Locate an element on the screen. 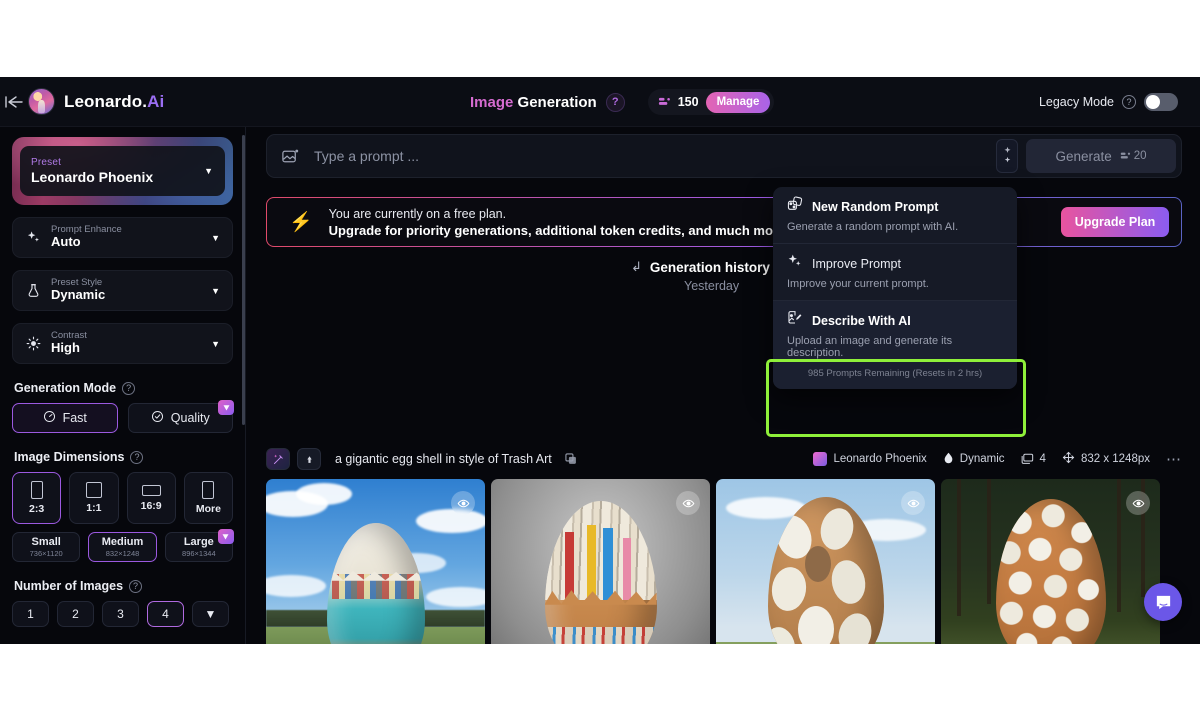 The height and width of the screenshot is (721, 1200). check-circle-icon is located at coordinates (157, 418).